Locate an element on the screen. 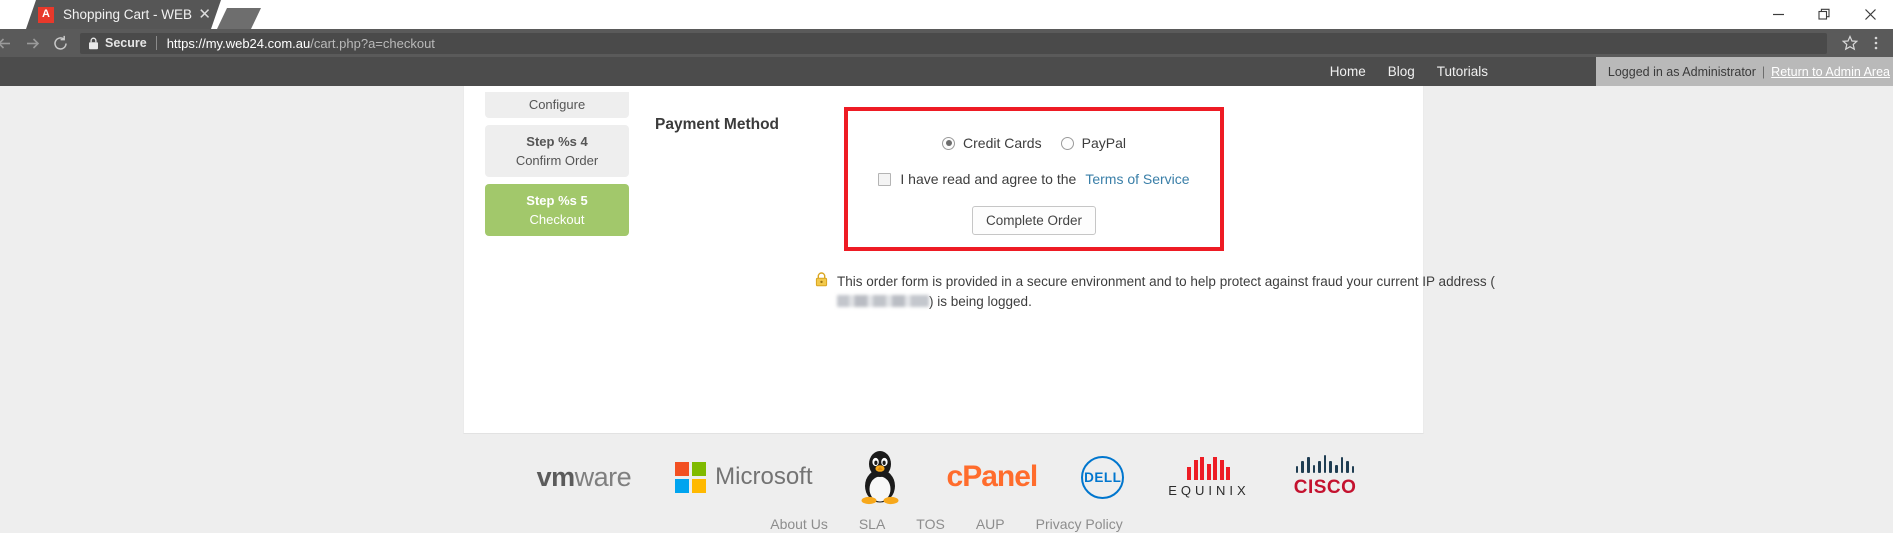 This screenshot has height=533, width=1893. microsoft-logo-text: Microsoft is located at coordinates (764, 476).